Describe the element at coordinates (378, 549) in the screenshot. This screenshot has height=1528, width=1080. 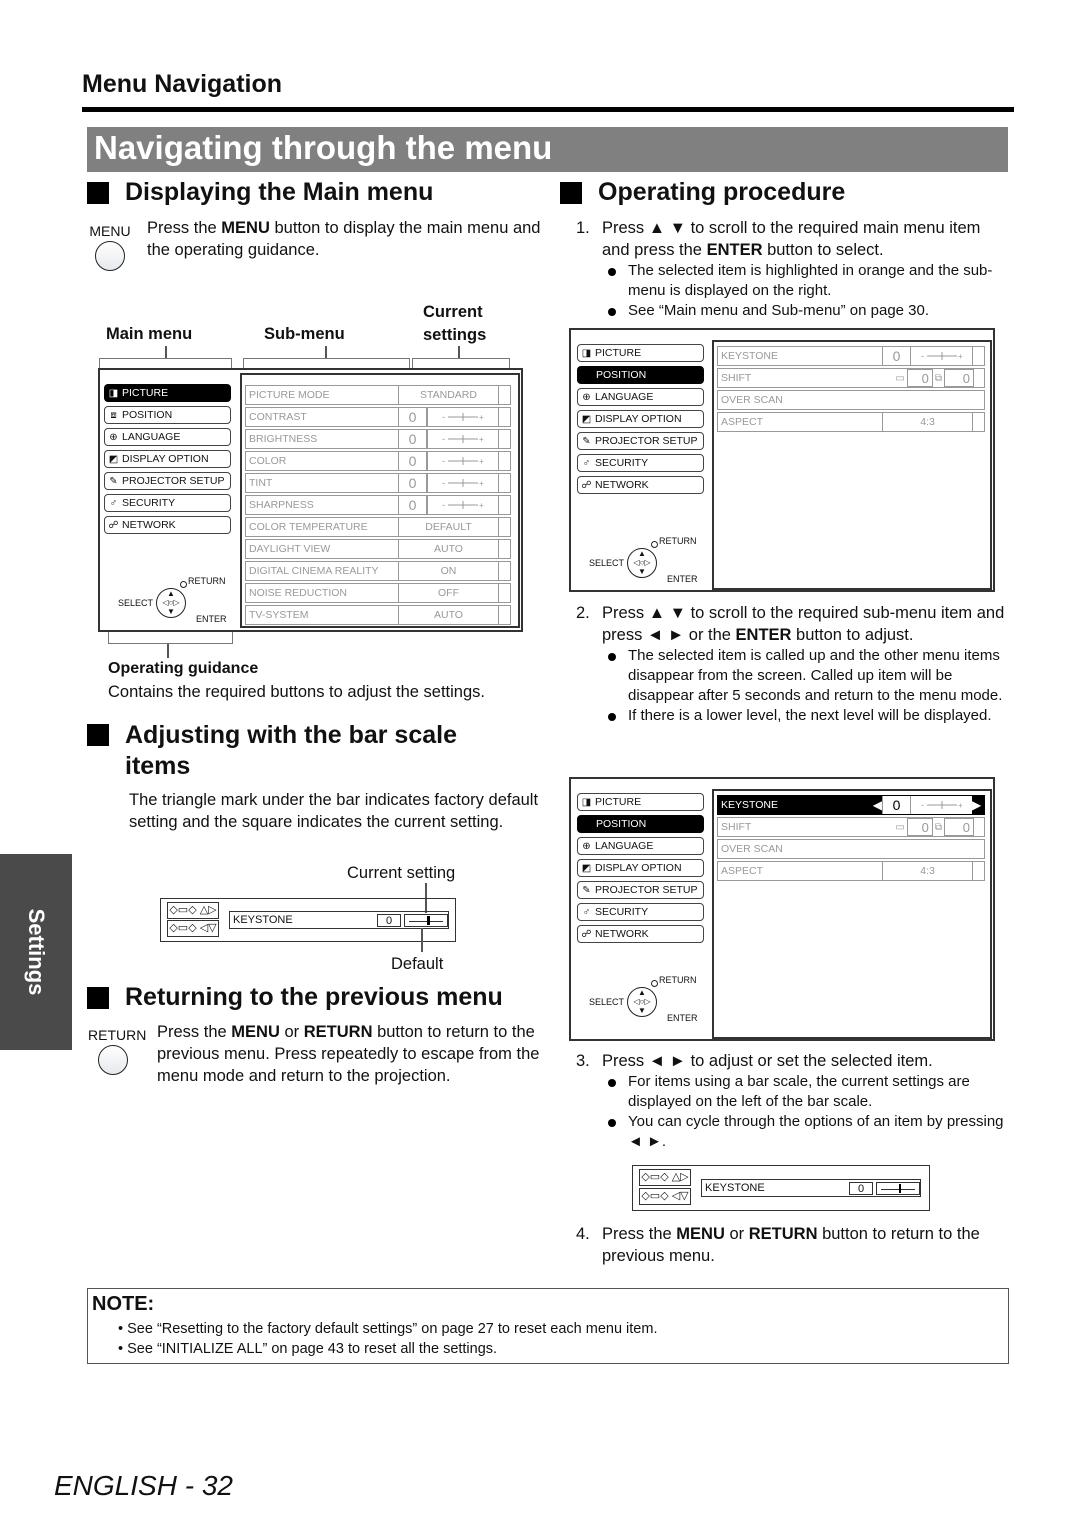
I see `submenu-row: DAYLIGHT VIEW AUTO` at that location.